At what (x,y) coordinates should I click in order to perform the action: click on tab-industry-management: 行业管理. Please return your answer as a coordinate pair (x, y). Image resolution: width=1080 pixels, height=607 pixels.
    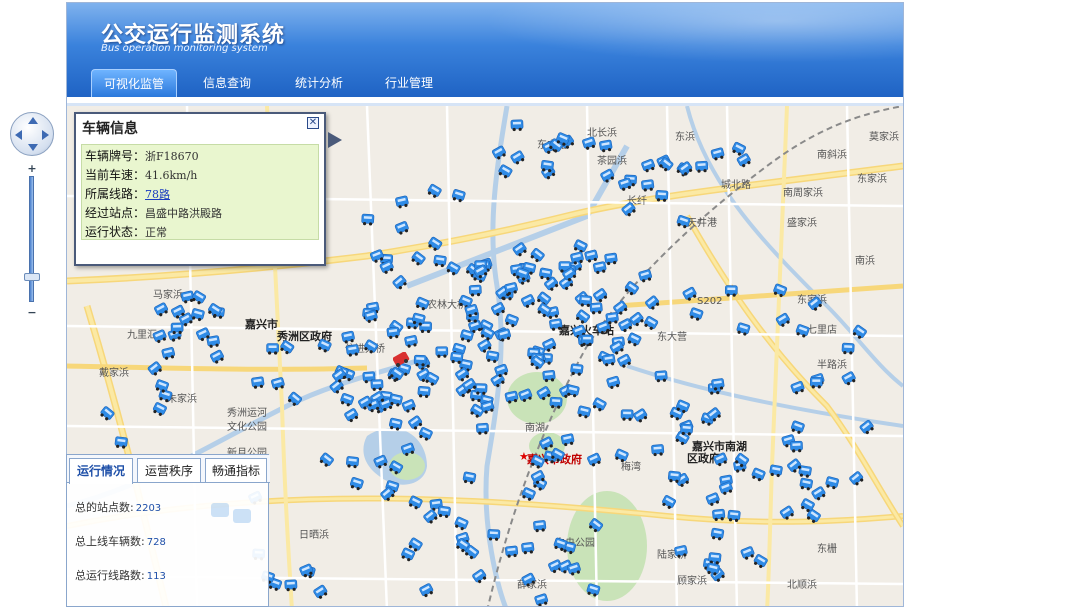
    Looking at the image, I should click on (409, 83).